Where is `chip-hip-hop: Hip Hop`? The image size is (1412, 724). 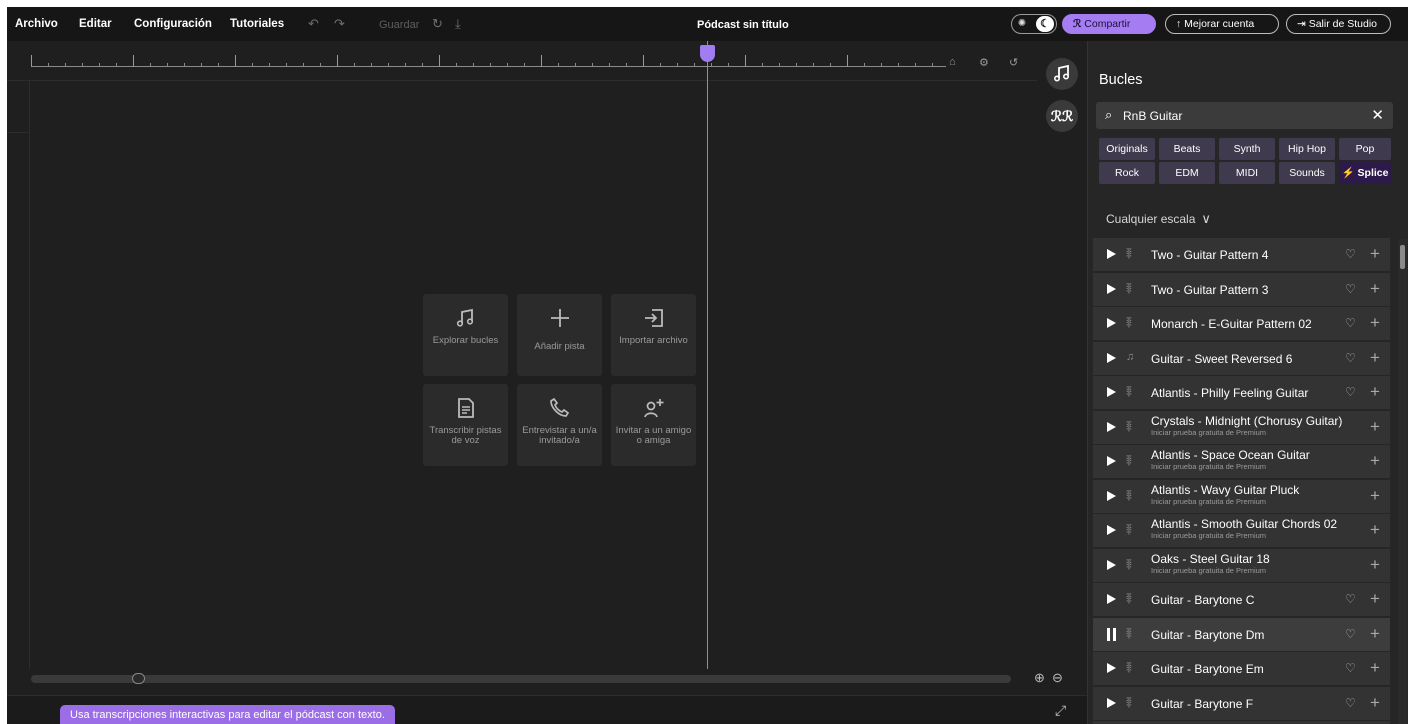
chip-hip-hop: Hip Hop is located at coordinates (1307, 149).